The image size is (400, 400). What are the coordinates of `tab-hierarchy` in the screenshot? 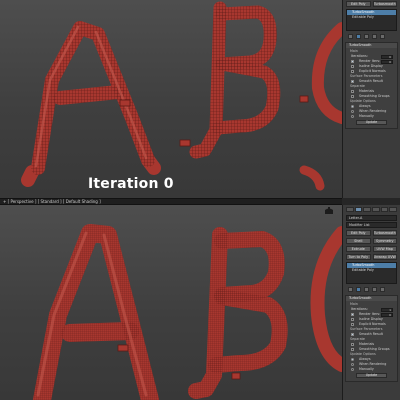 It's located at (367, 209).